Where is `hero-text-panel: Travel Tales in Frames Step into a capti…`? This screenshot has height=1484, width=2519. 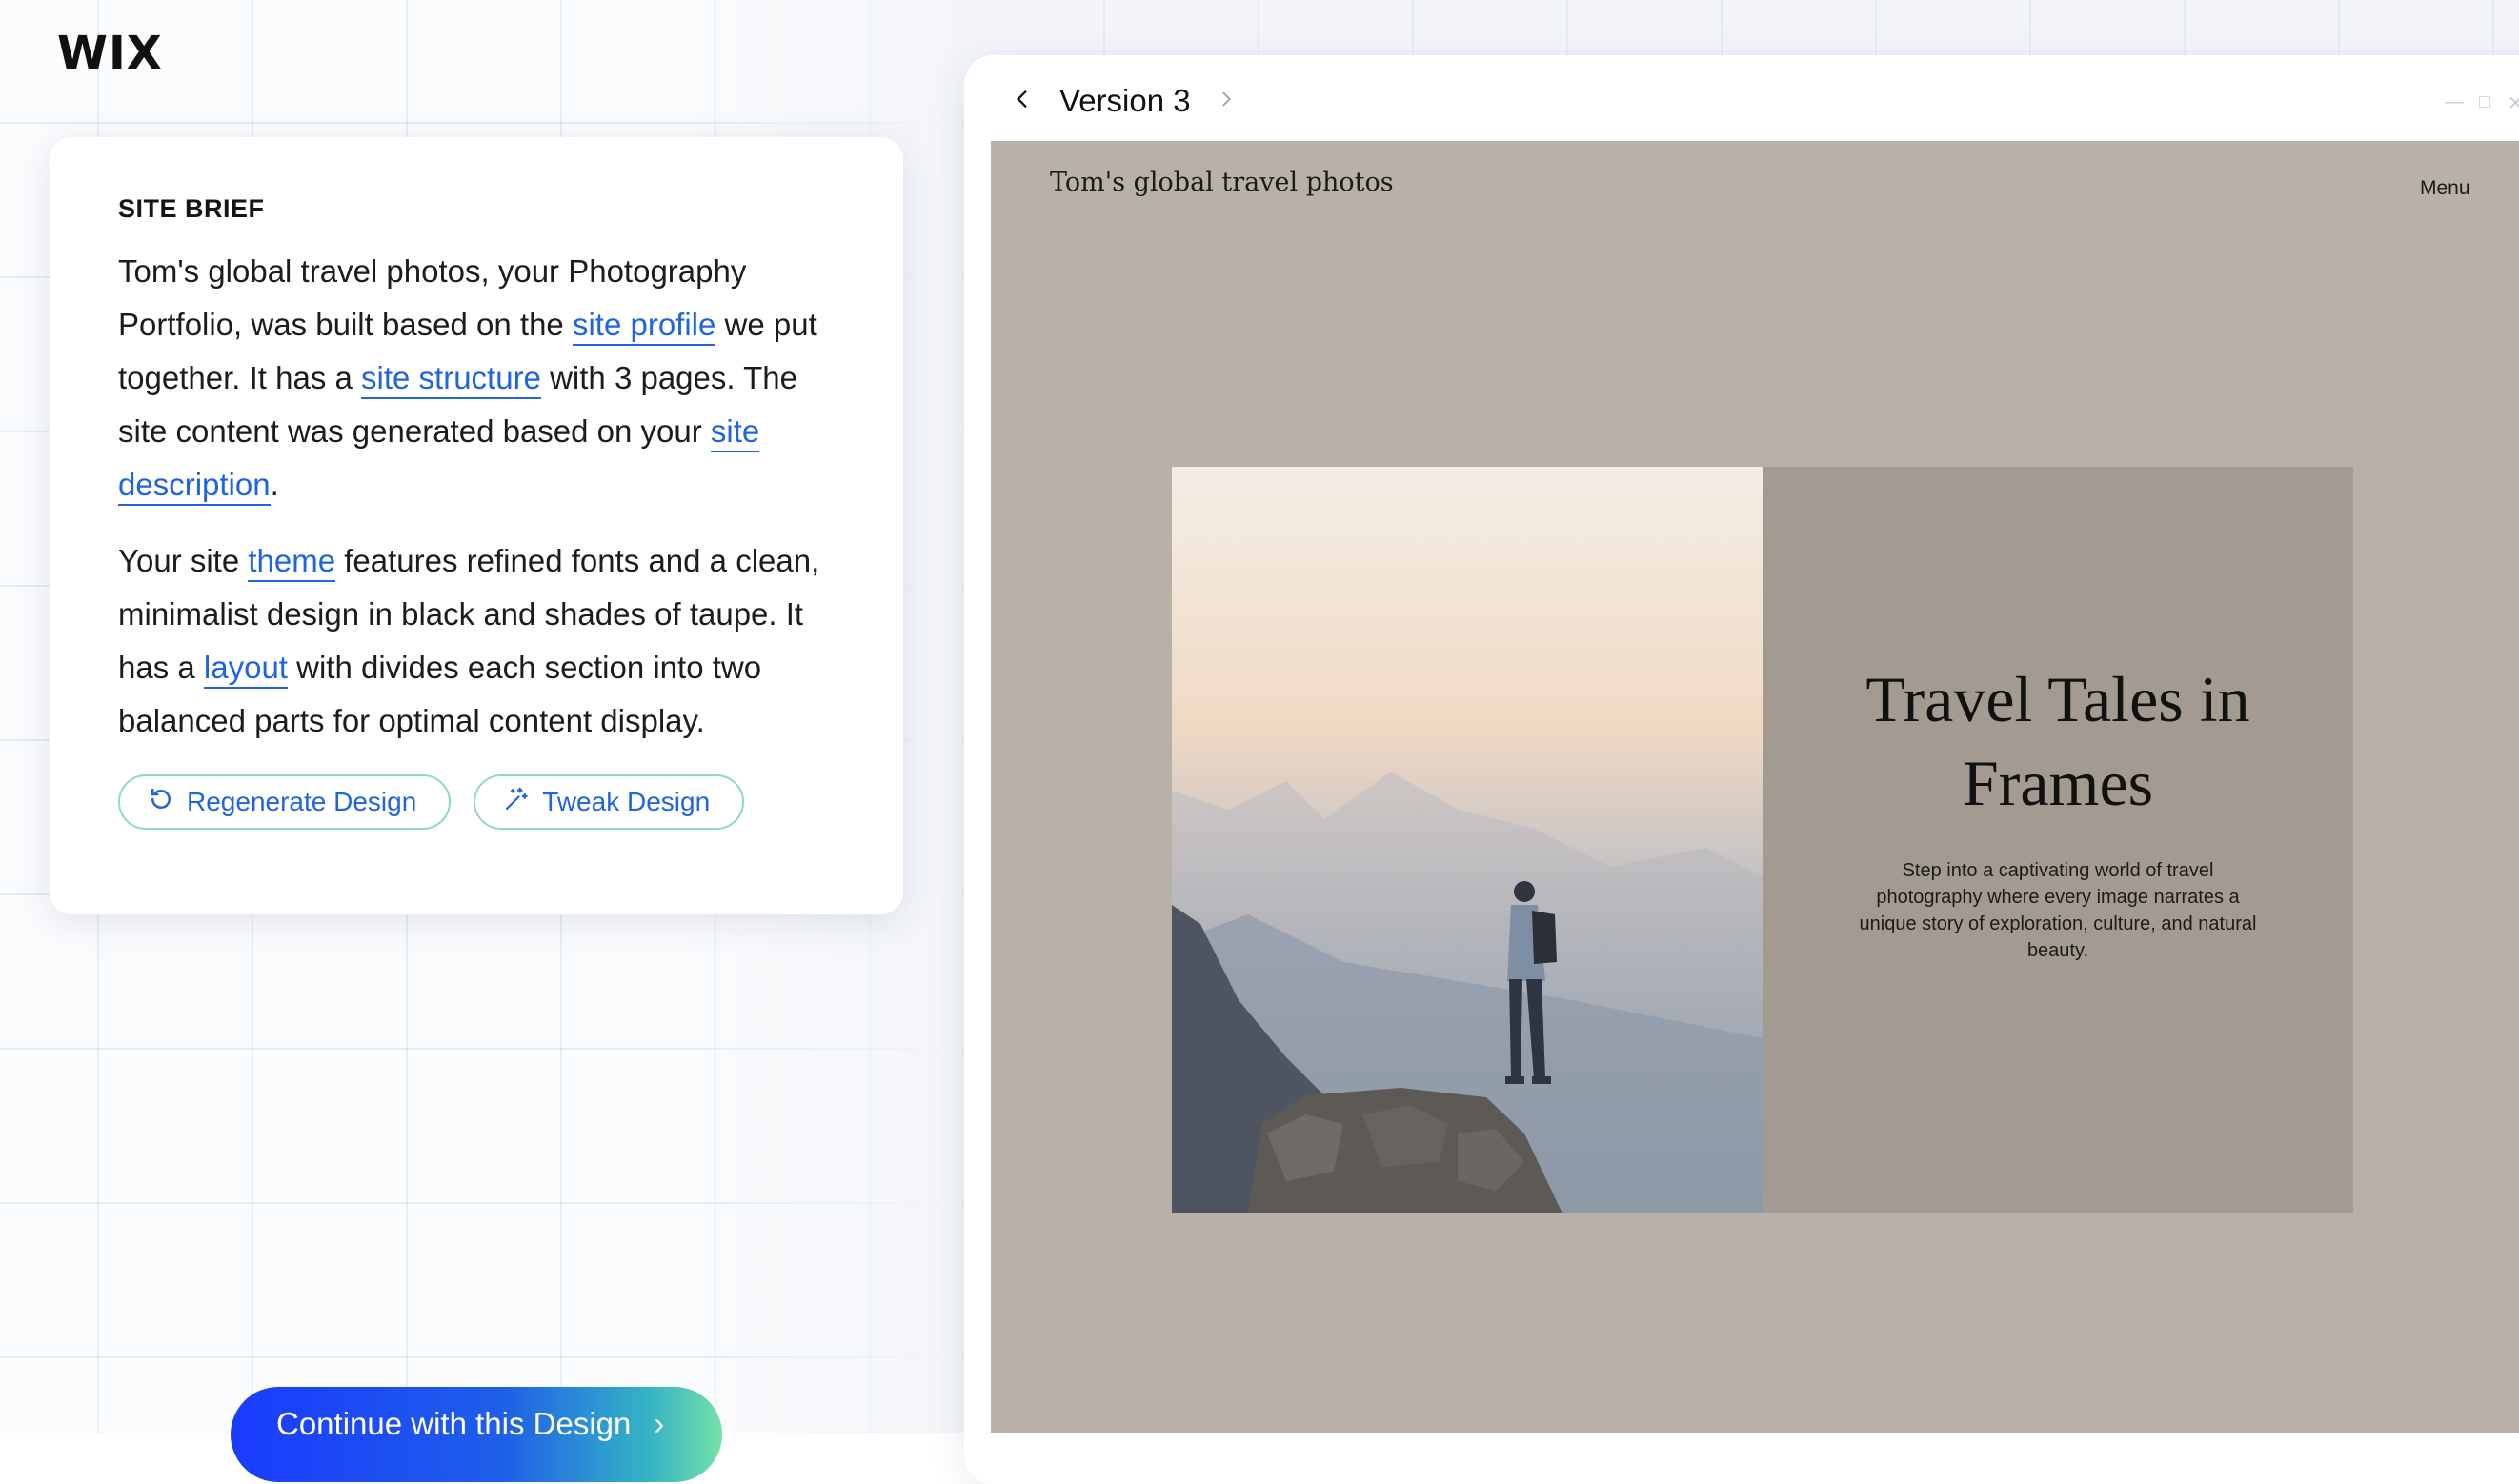
hero-text-panel: Travel Tales in Frames Step into a capti… is located at coordinates (2058, 840).